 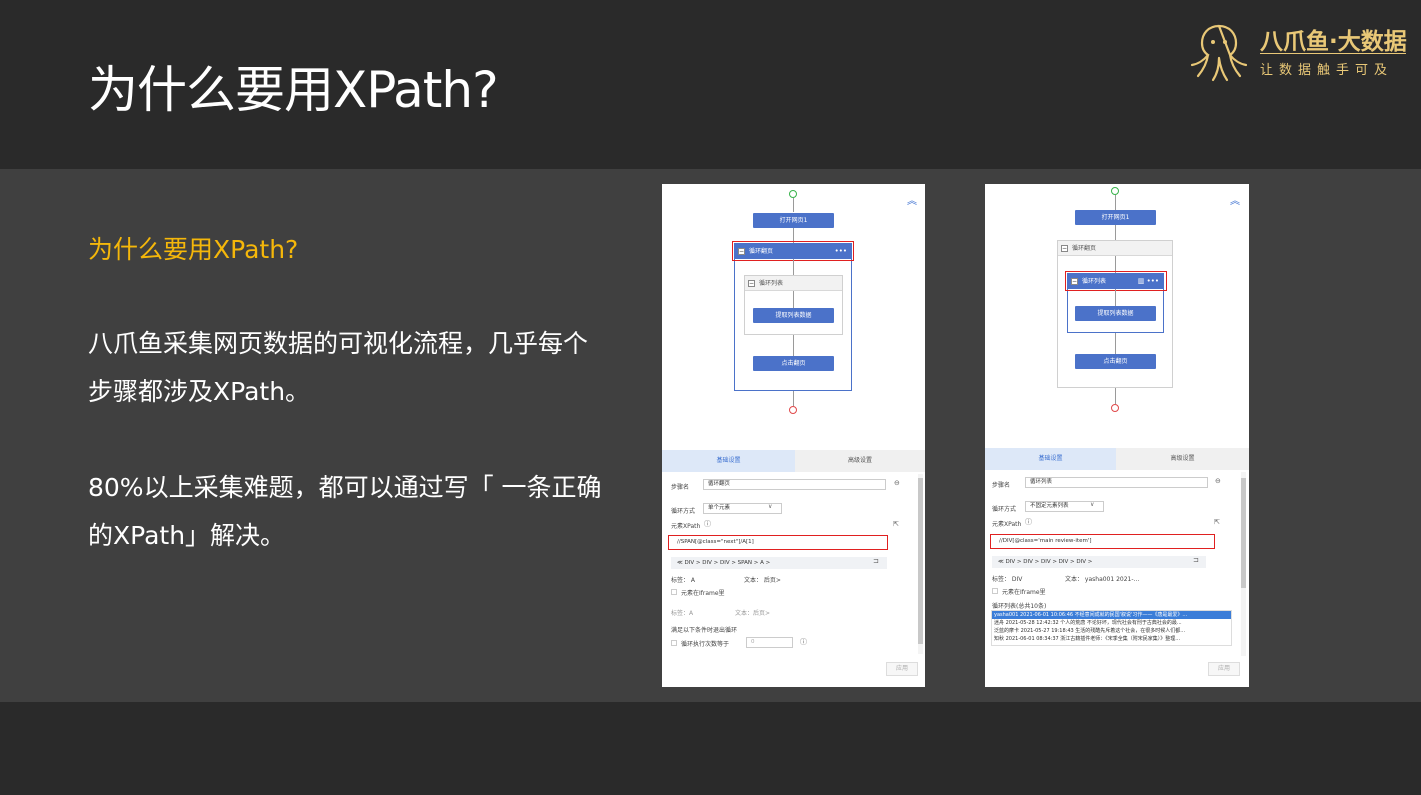 What do you see at coordinates (1099, 562) in the screenshot?
I see `element-breadcrumb: ≪ DIV > DIV > DIV > DIV > DIV >` at bounding box center [1099, 562].